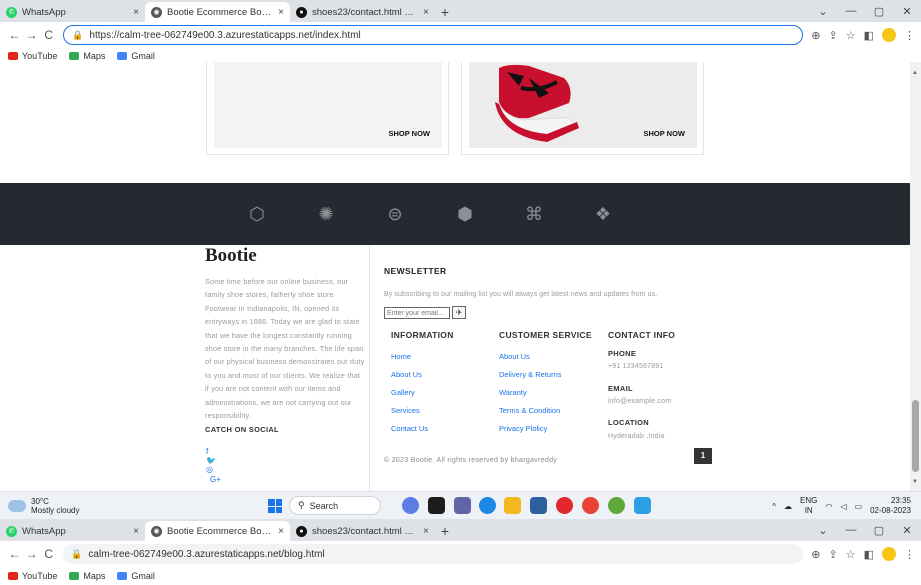 The image size is (921, 585). What do you see at coordinates (410, 505) in the screenshot?
I see `bing-icon` at bounding box center [410, 505].